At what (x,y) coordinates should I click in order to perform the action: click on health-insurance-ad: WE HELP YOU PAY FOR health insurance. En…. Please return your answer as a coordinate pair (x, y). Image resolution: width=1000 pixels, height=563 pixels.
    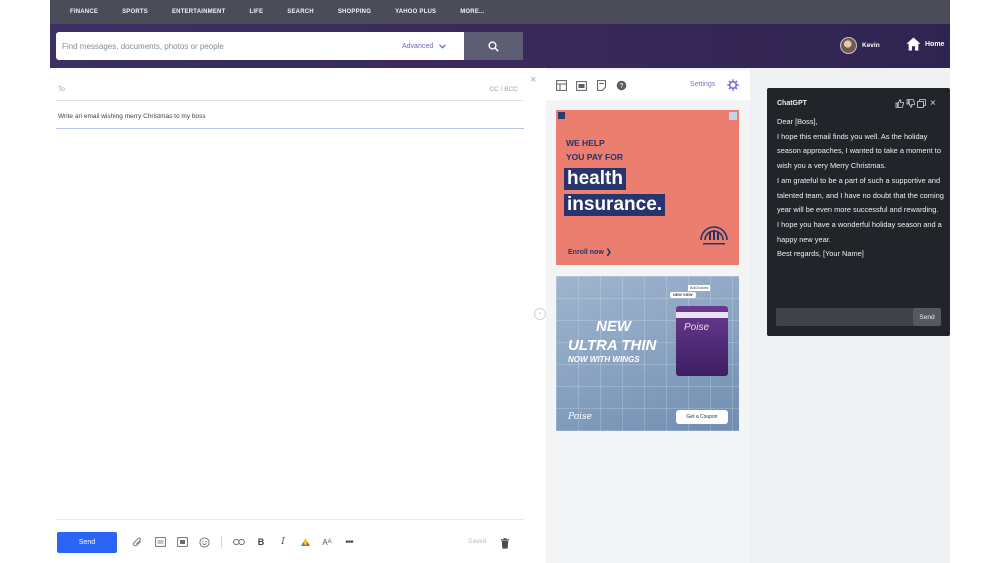
    Looking at the image, I should click on (647, 187).